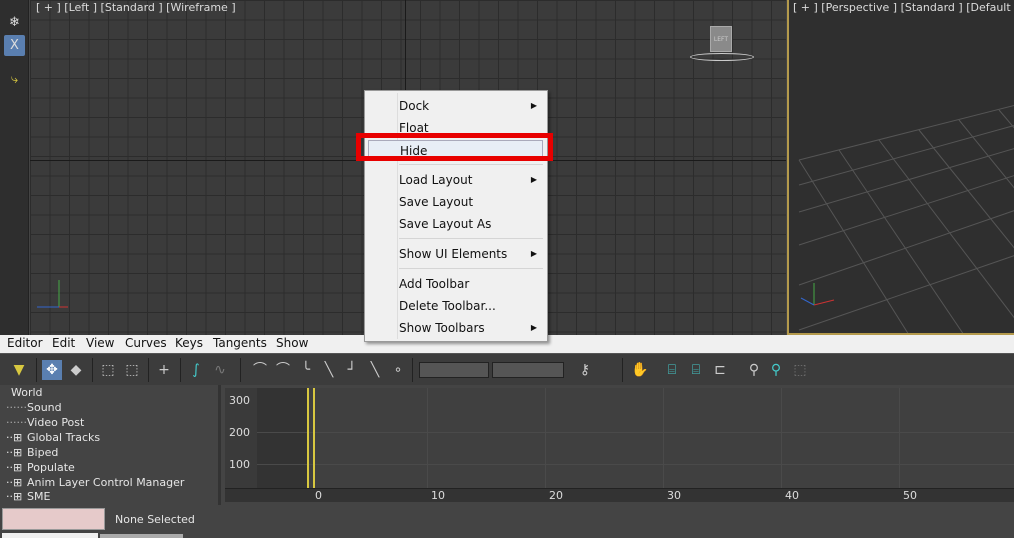  What do you see at coordinates (398, 370) in the screenshot?
I see `tangent-smooth-icon: ∘` at bounding box center [398, 370].